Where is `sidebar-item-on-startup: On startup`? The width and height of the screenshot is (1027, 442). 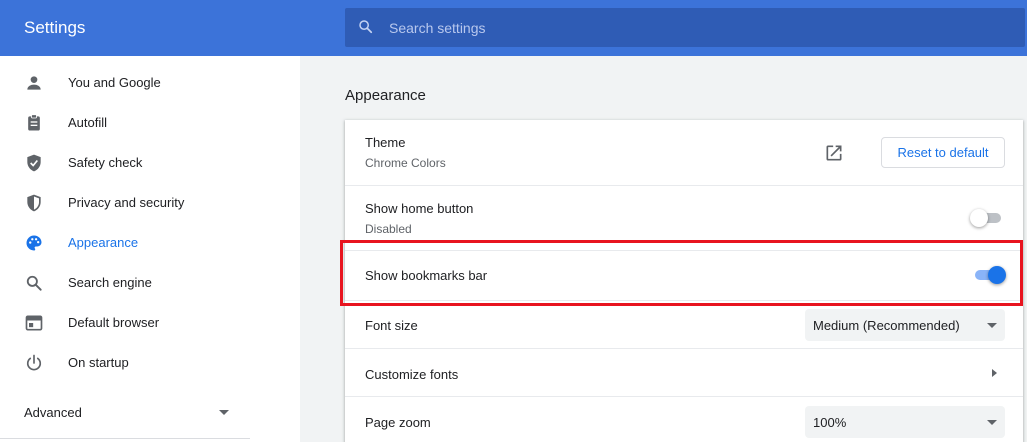 sidebar-item-on-startup: On startup is located at coordinates (150, 363).